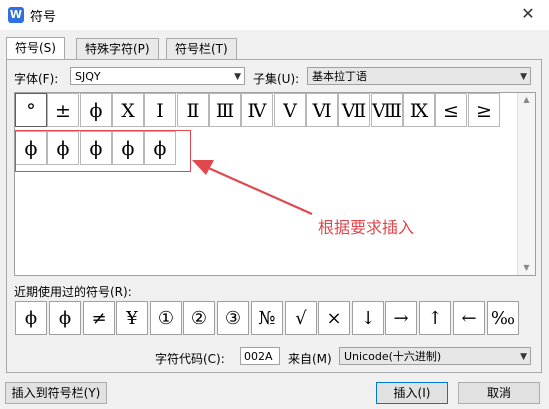  I want to click on recent-symbol: ↓, so click(368, 318).